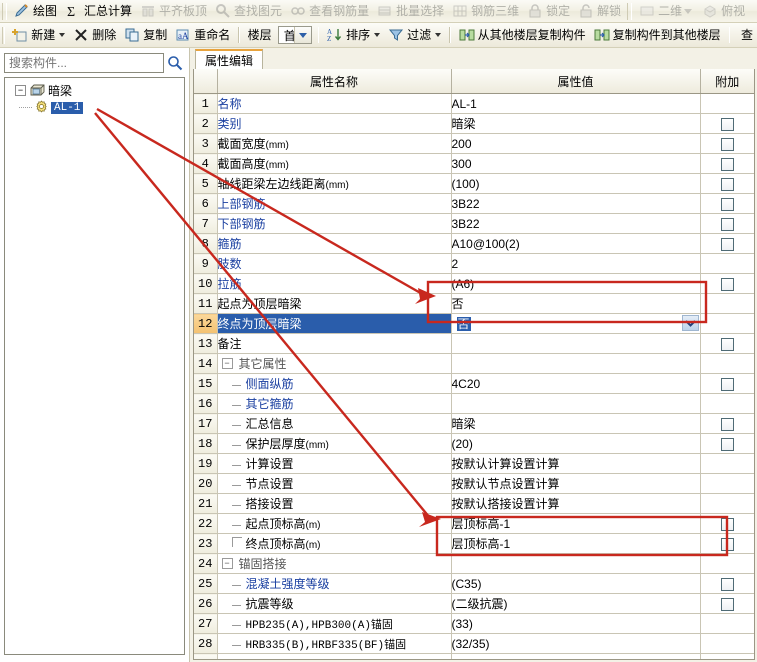 Image resolution: width=757 pixels, height=662 pixels. Describe the element at coordinates (410, 11) in the screenshot. I see `toolbar-button-batch-select: 批量选择` at that location.